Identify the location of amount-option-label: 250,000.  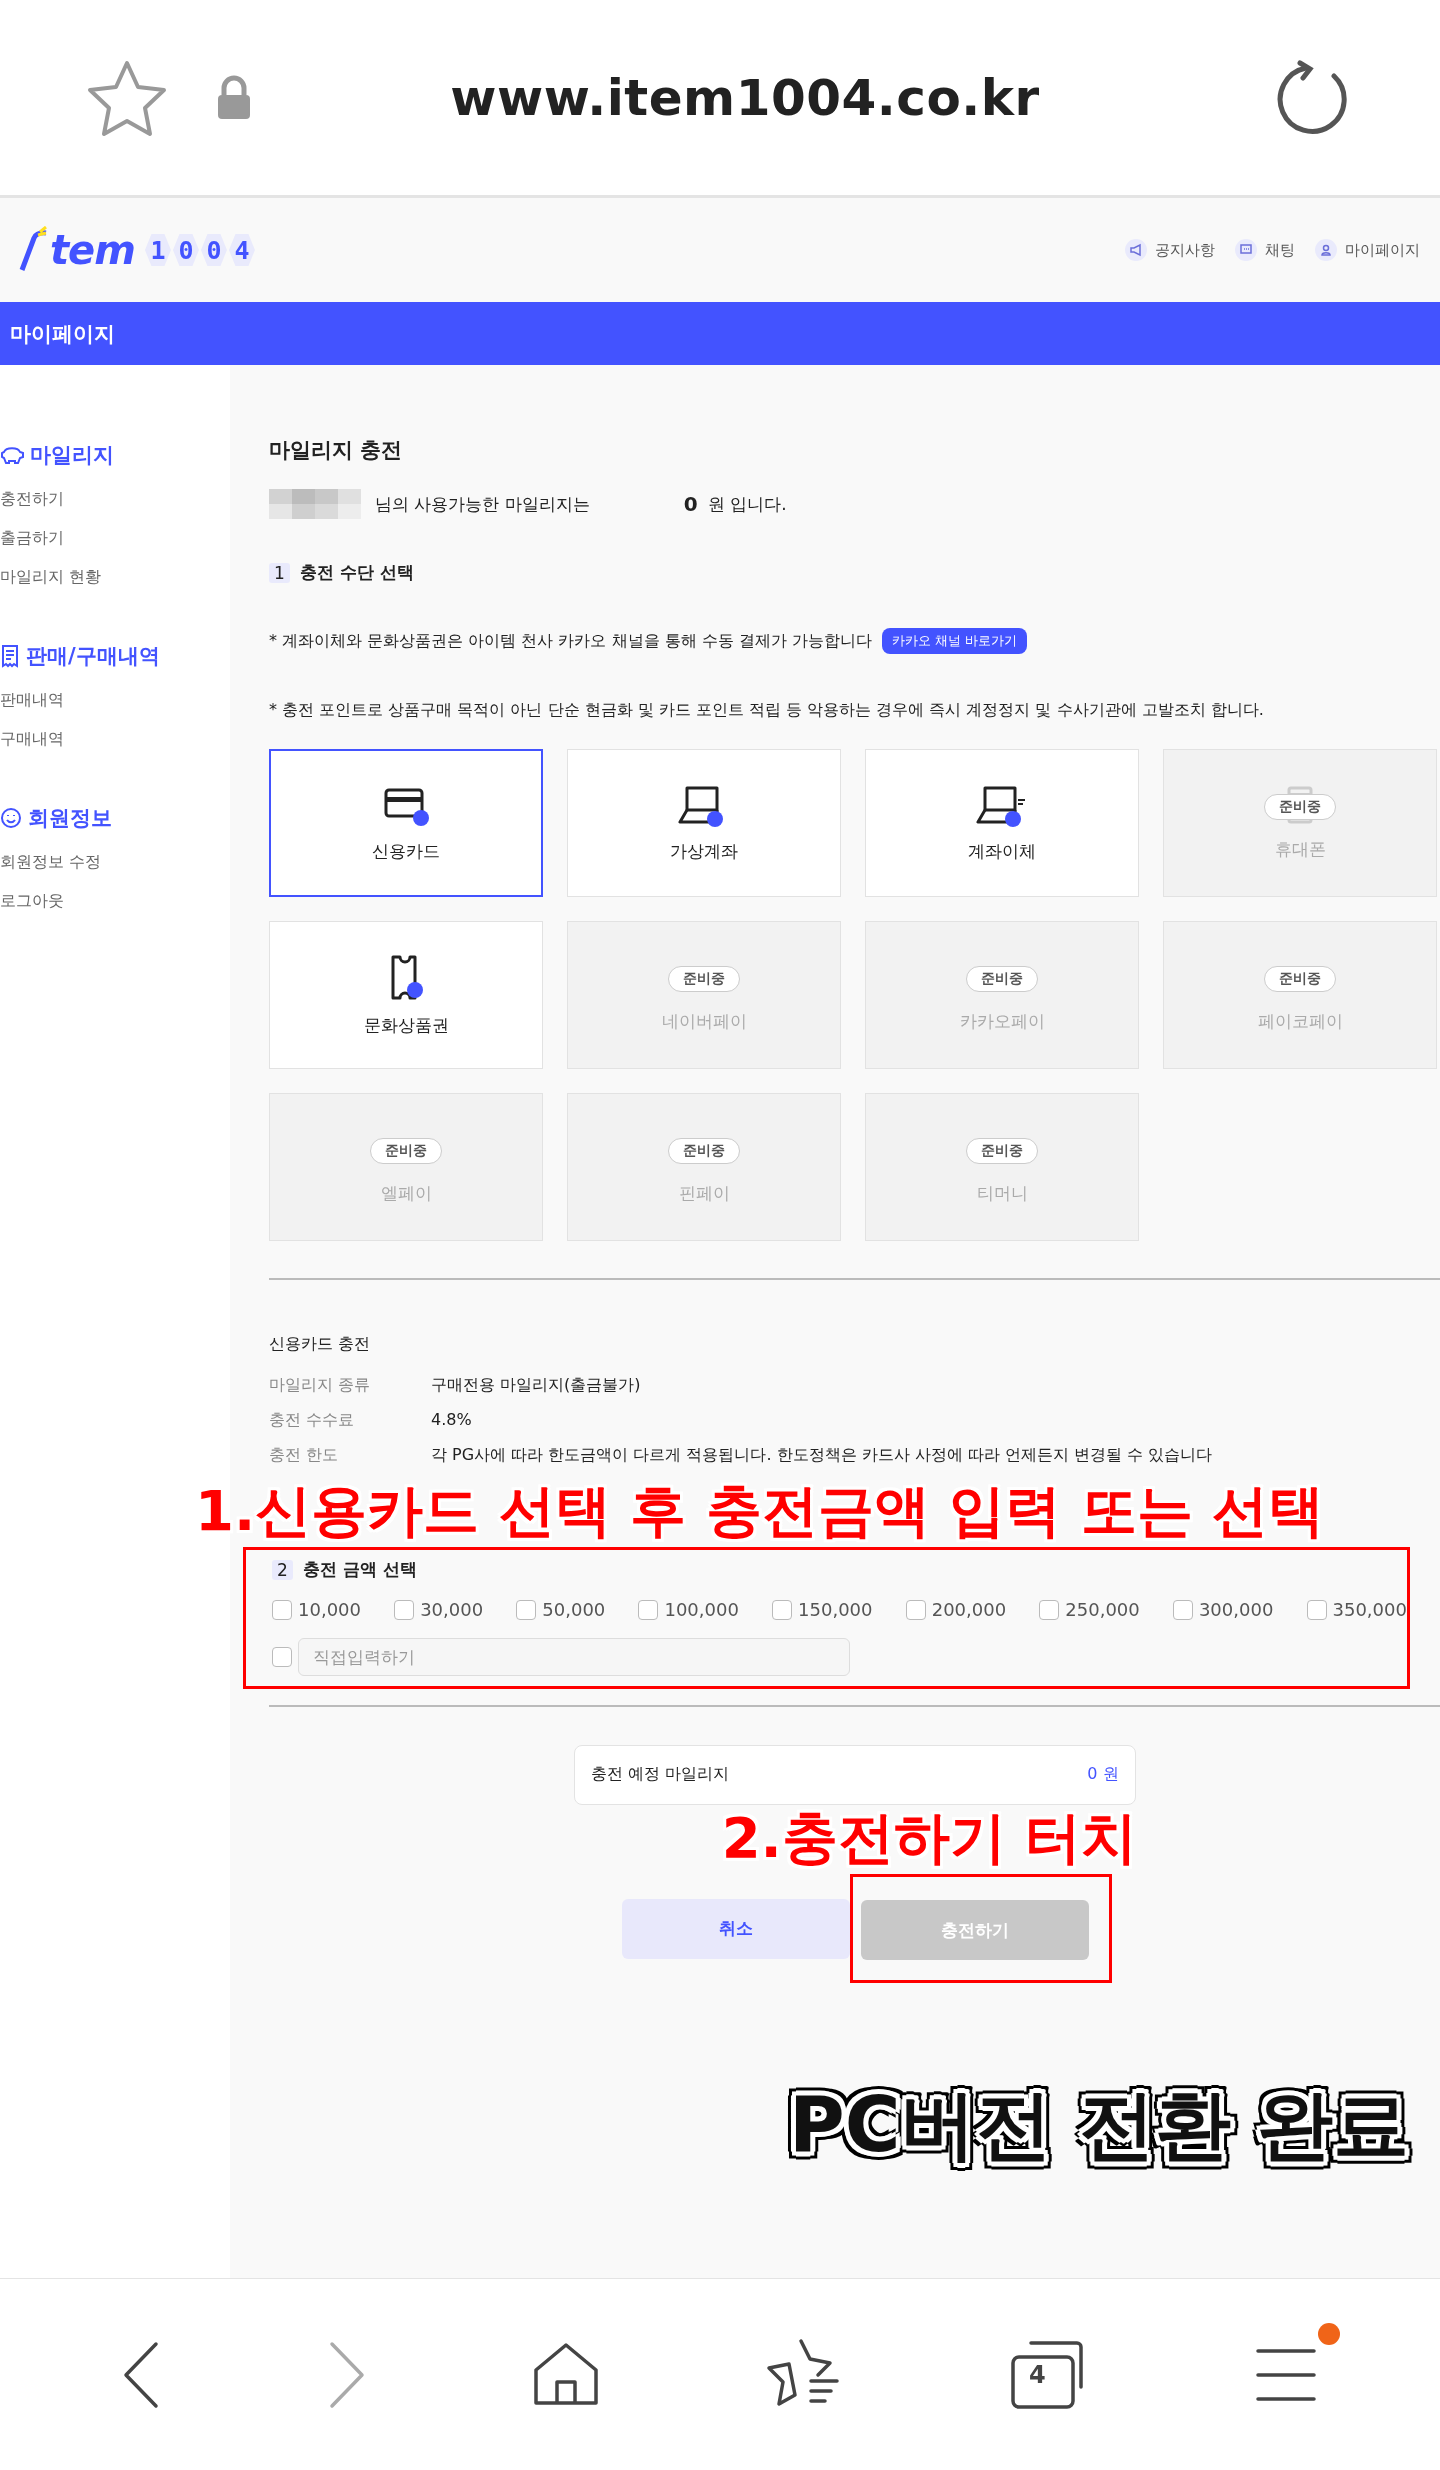
(1102, 1610).